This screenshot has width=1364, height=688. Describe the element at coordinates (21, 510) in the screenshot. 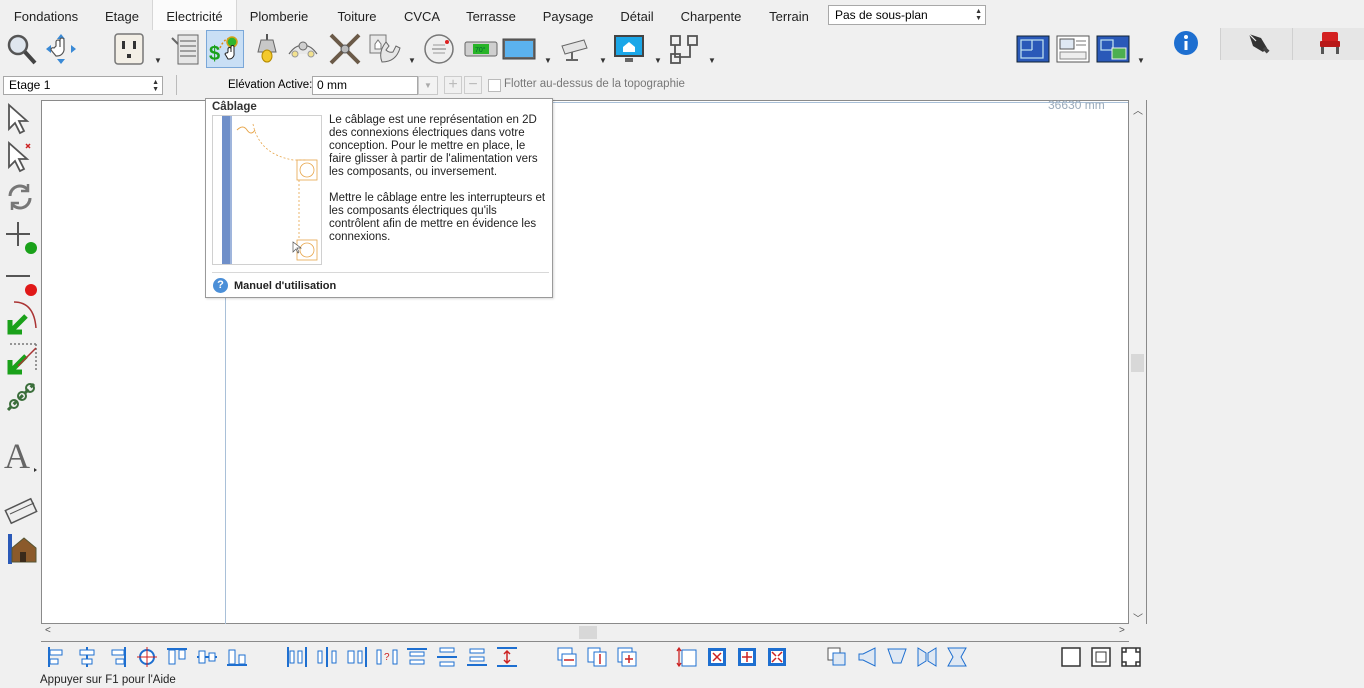

I see `film-icon` at that location.